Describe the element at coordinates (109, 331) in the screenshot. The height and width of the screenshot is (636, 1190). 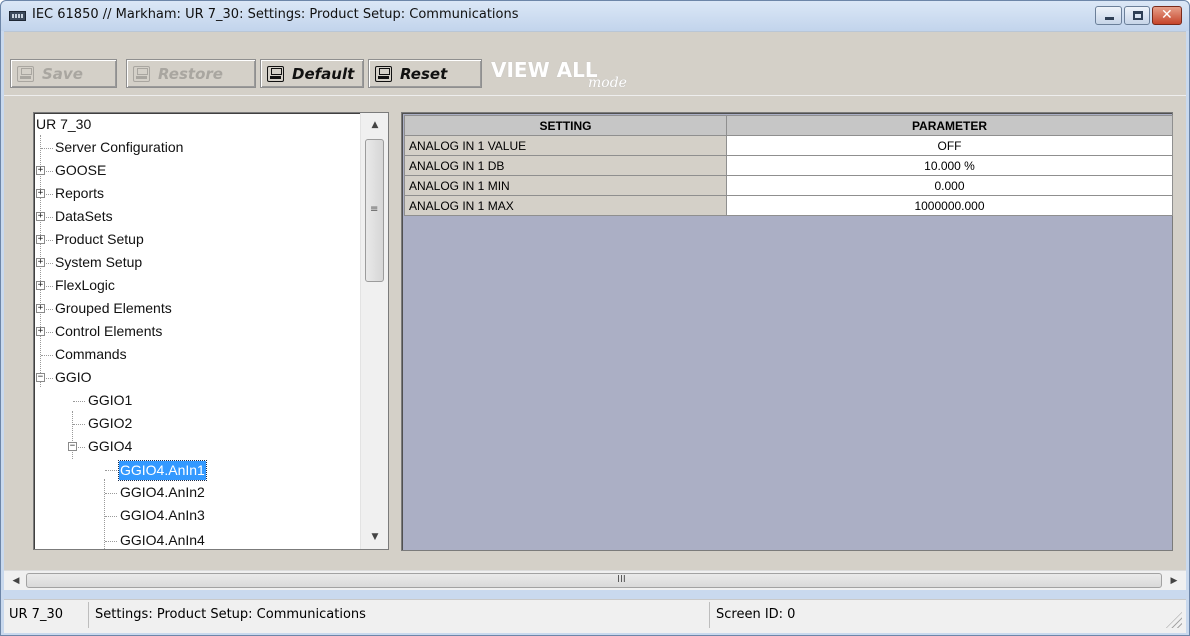
I see `tree-item-label: Control Elements` at that location.